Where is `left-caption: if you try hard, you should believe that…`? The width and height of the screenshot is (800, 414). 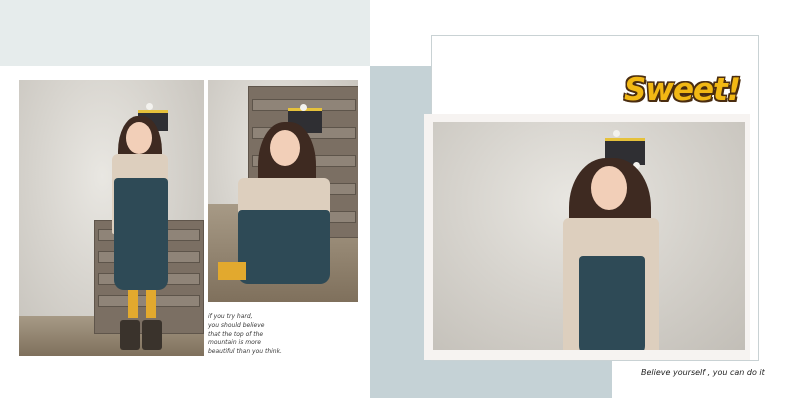 left-caption: if you try hard, you should believe that… is located at coordinates (263, 335).